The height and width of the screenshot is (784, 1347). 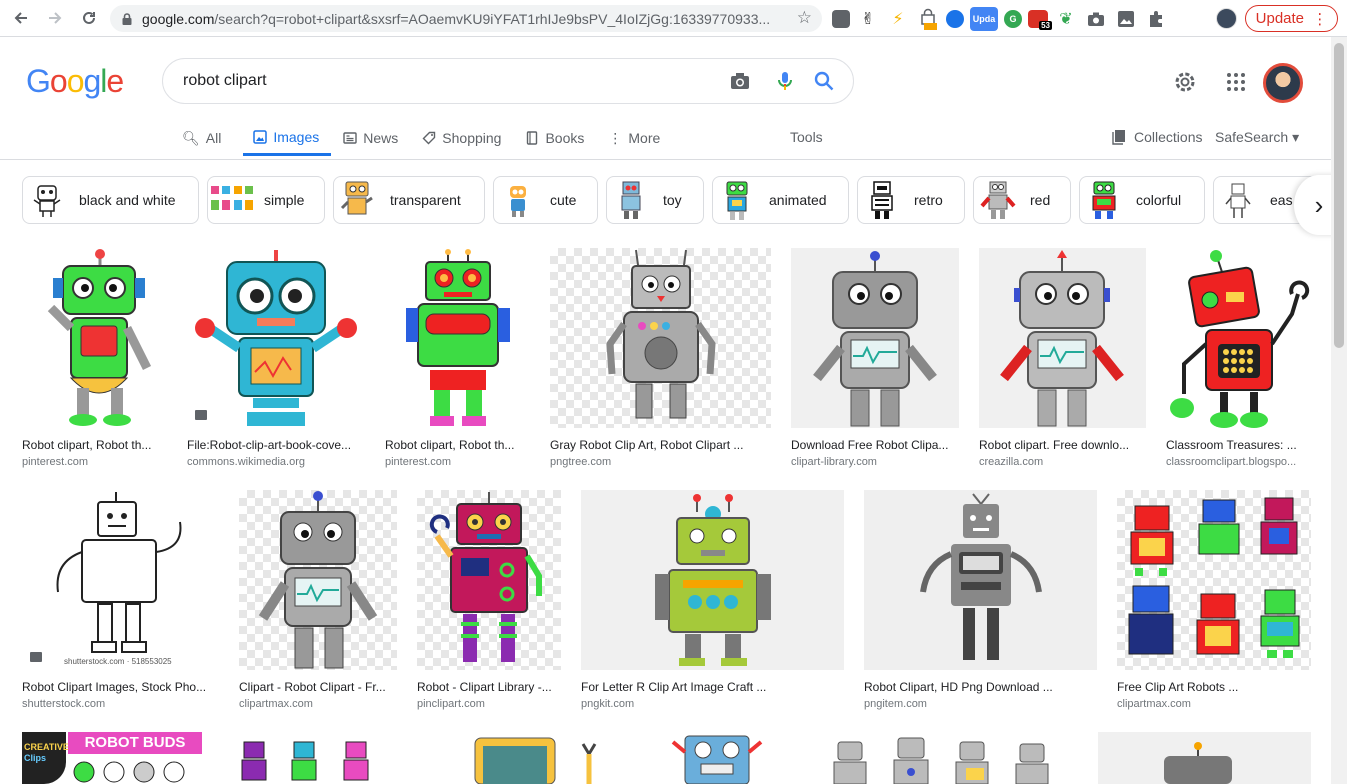 I want to click on tab-all: 🔍︎ All, so click(x=206, y=138).